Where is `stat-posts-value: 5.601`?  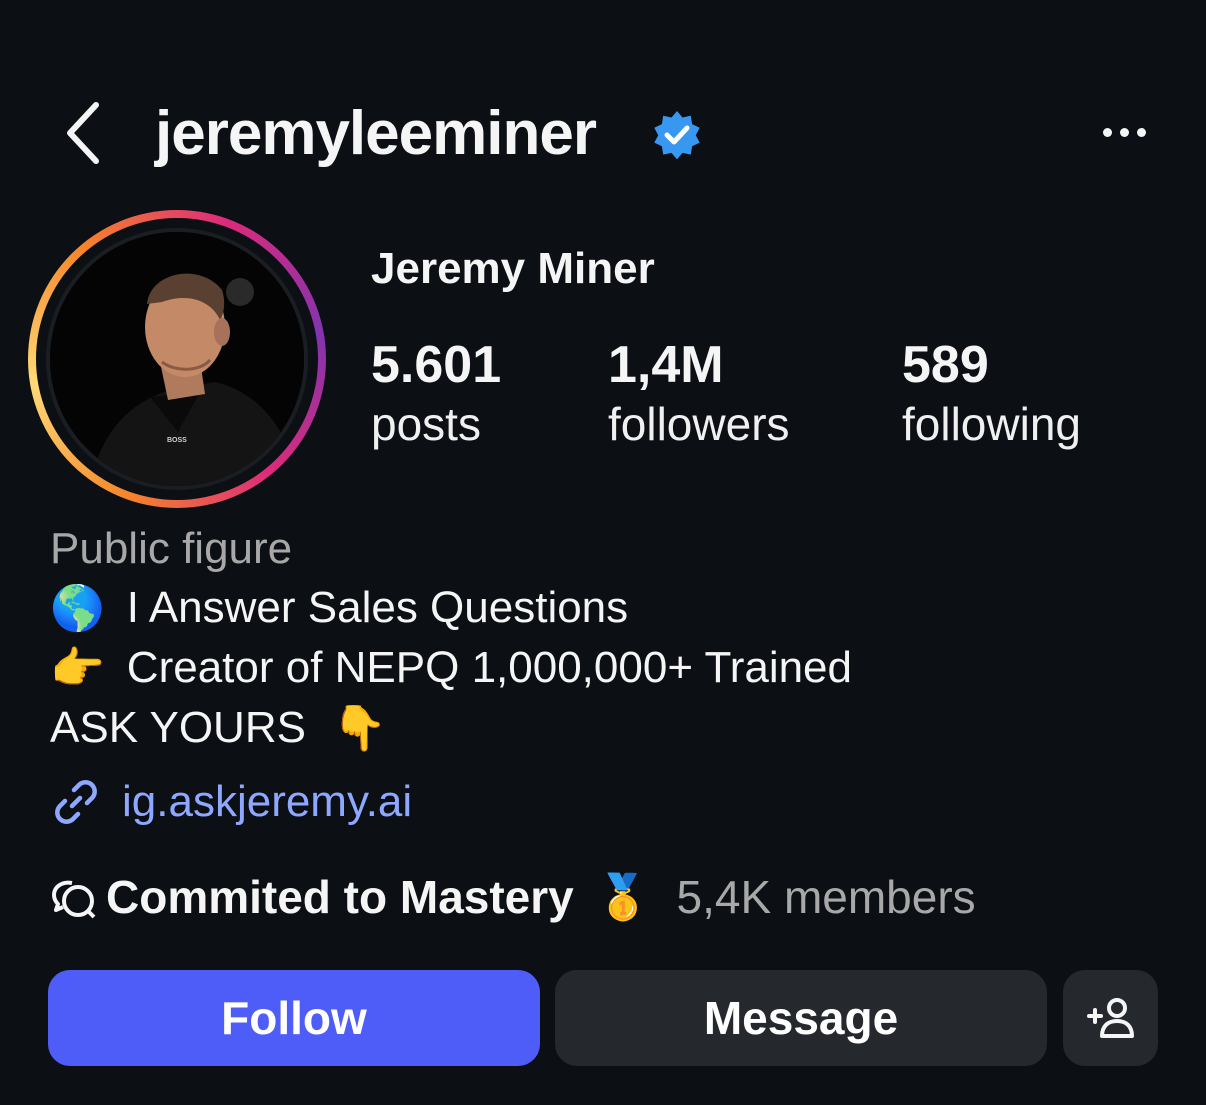
stat-posts-value: 5.601 is located at coordinates (436, 365).